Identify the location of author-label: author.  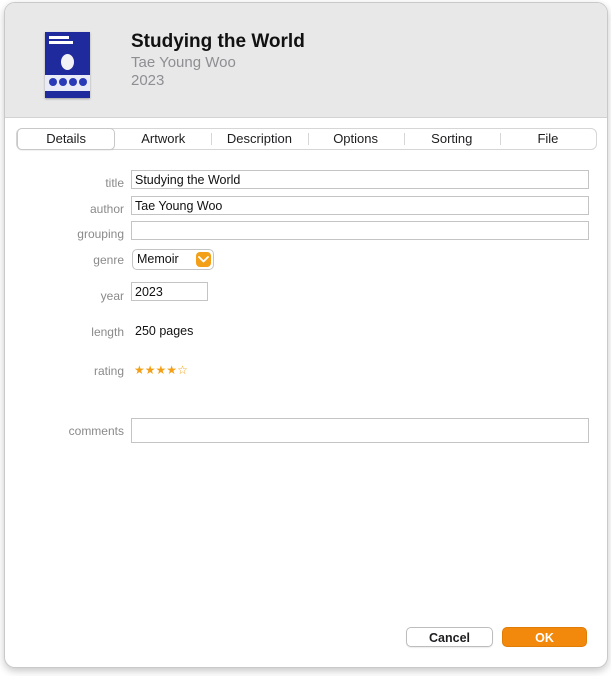
(106, 209).